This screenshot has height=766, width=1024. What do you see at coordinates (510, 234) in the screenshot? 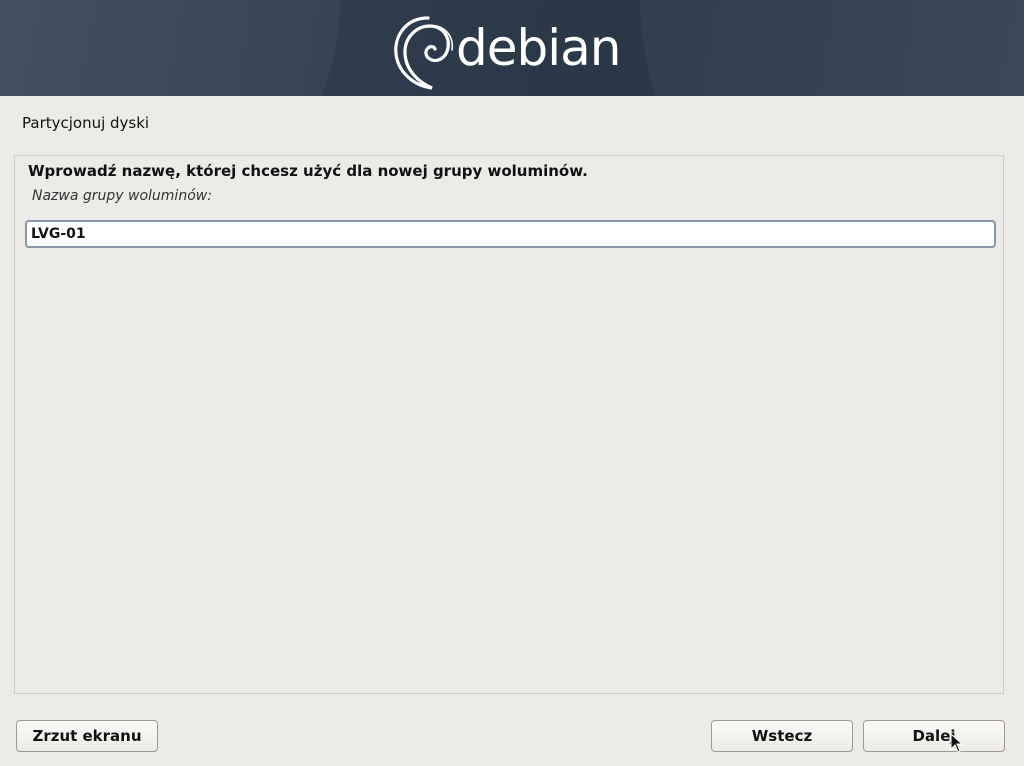
I see `volume-group-name-input` at bounding box center [510, 234].